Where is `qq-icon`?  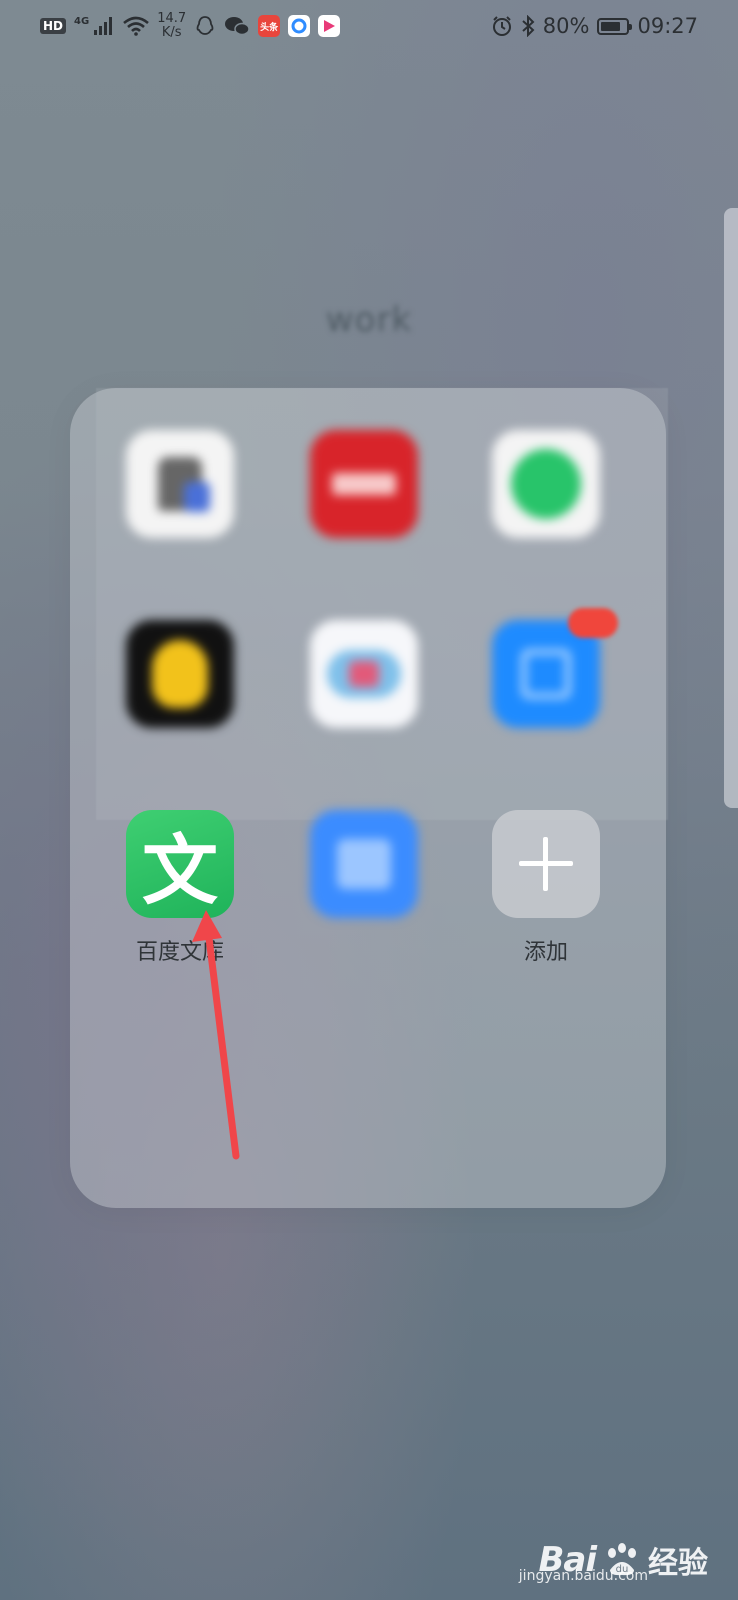 qq-icon is located at coordinates (205, 25).